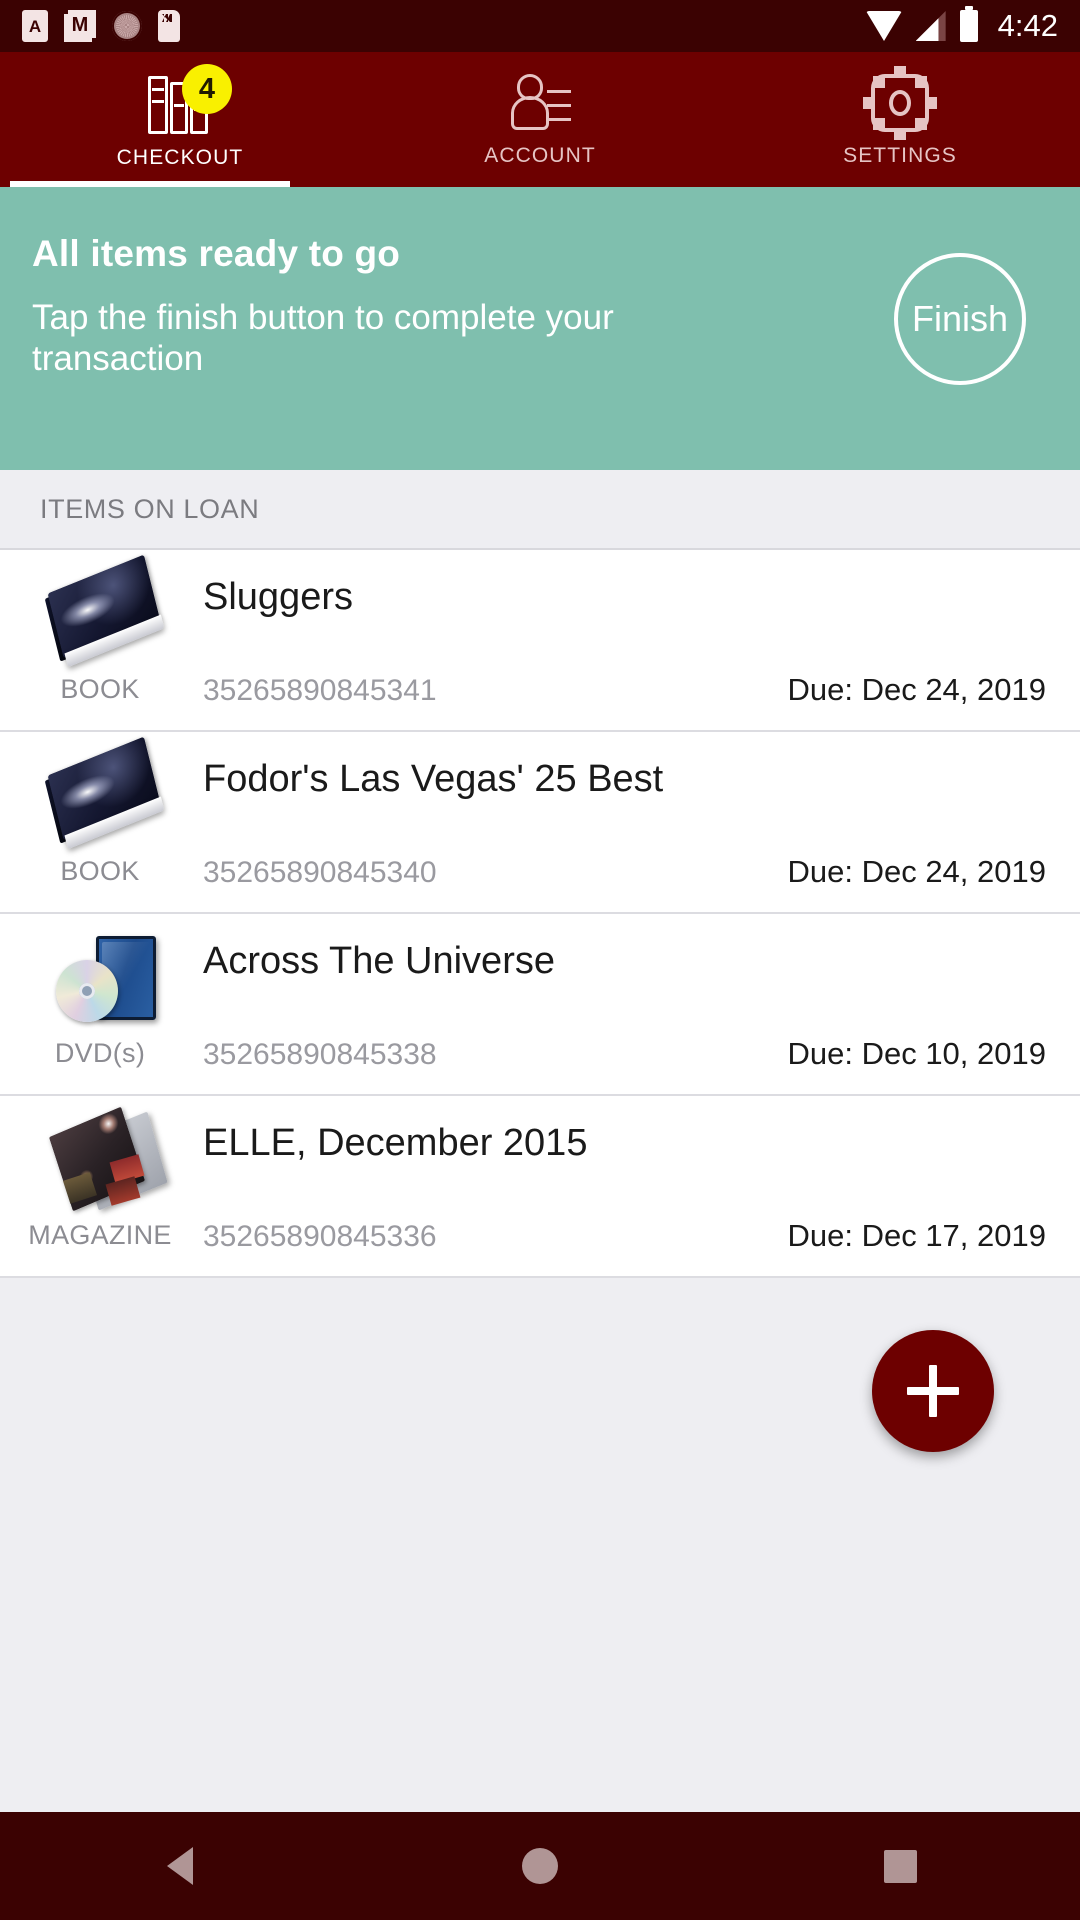  What do you see at coordinates (109, 1159) in the screenshot?
I see `magazine-icon` at bounding box center [109, 1159].